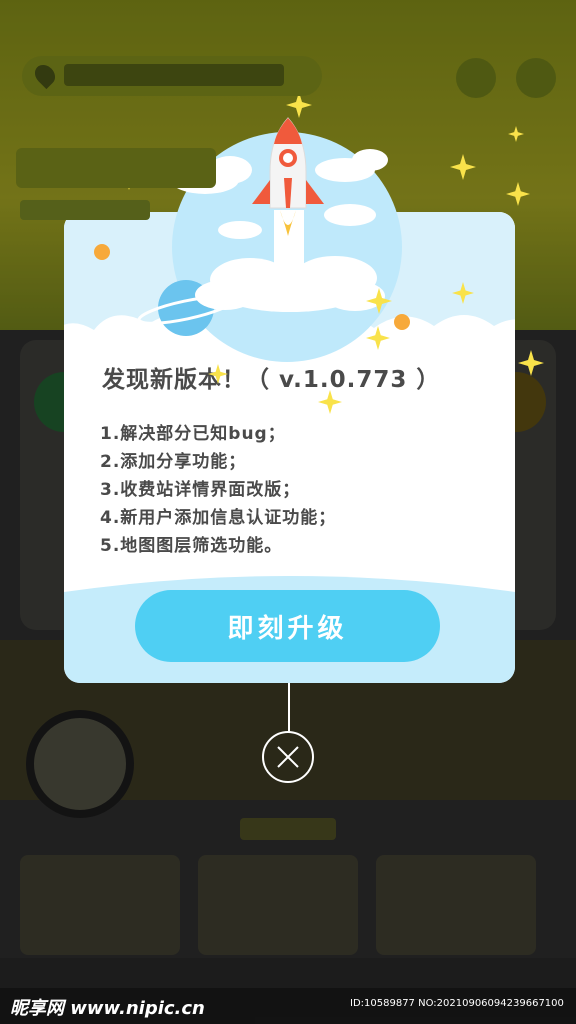 The height and width of the screenshot is (1024, 576). Describe the element at coordinates (289, 708) in the screenshot. I see `close-connector-line` at that location.